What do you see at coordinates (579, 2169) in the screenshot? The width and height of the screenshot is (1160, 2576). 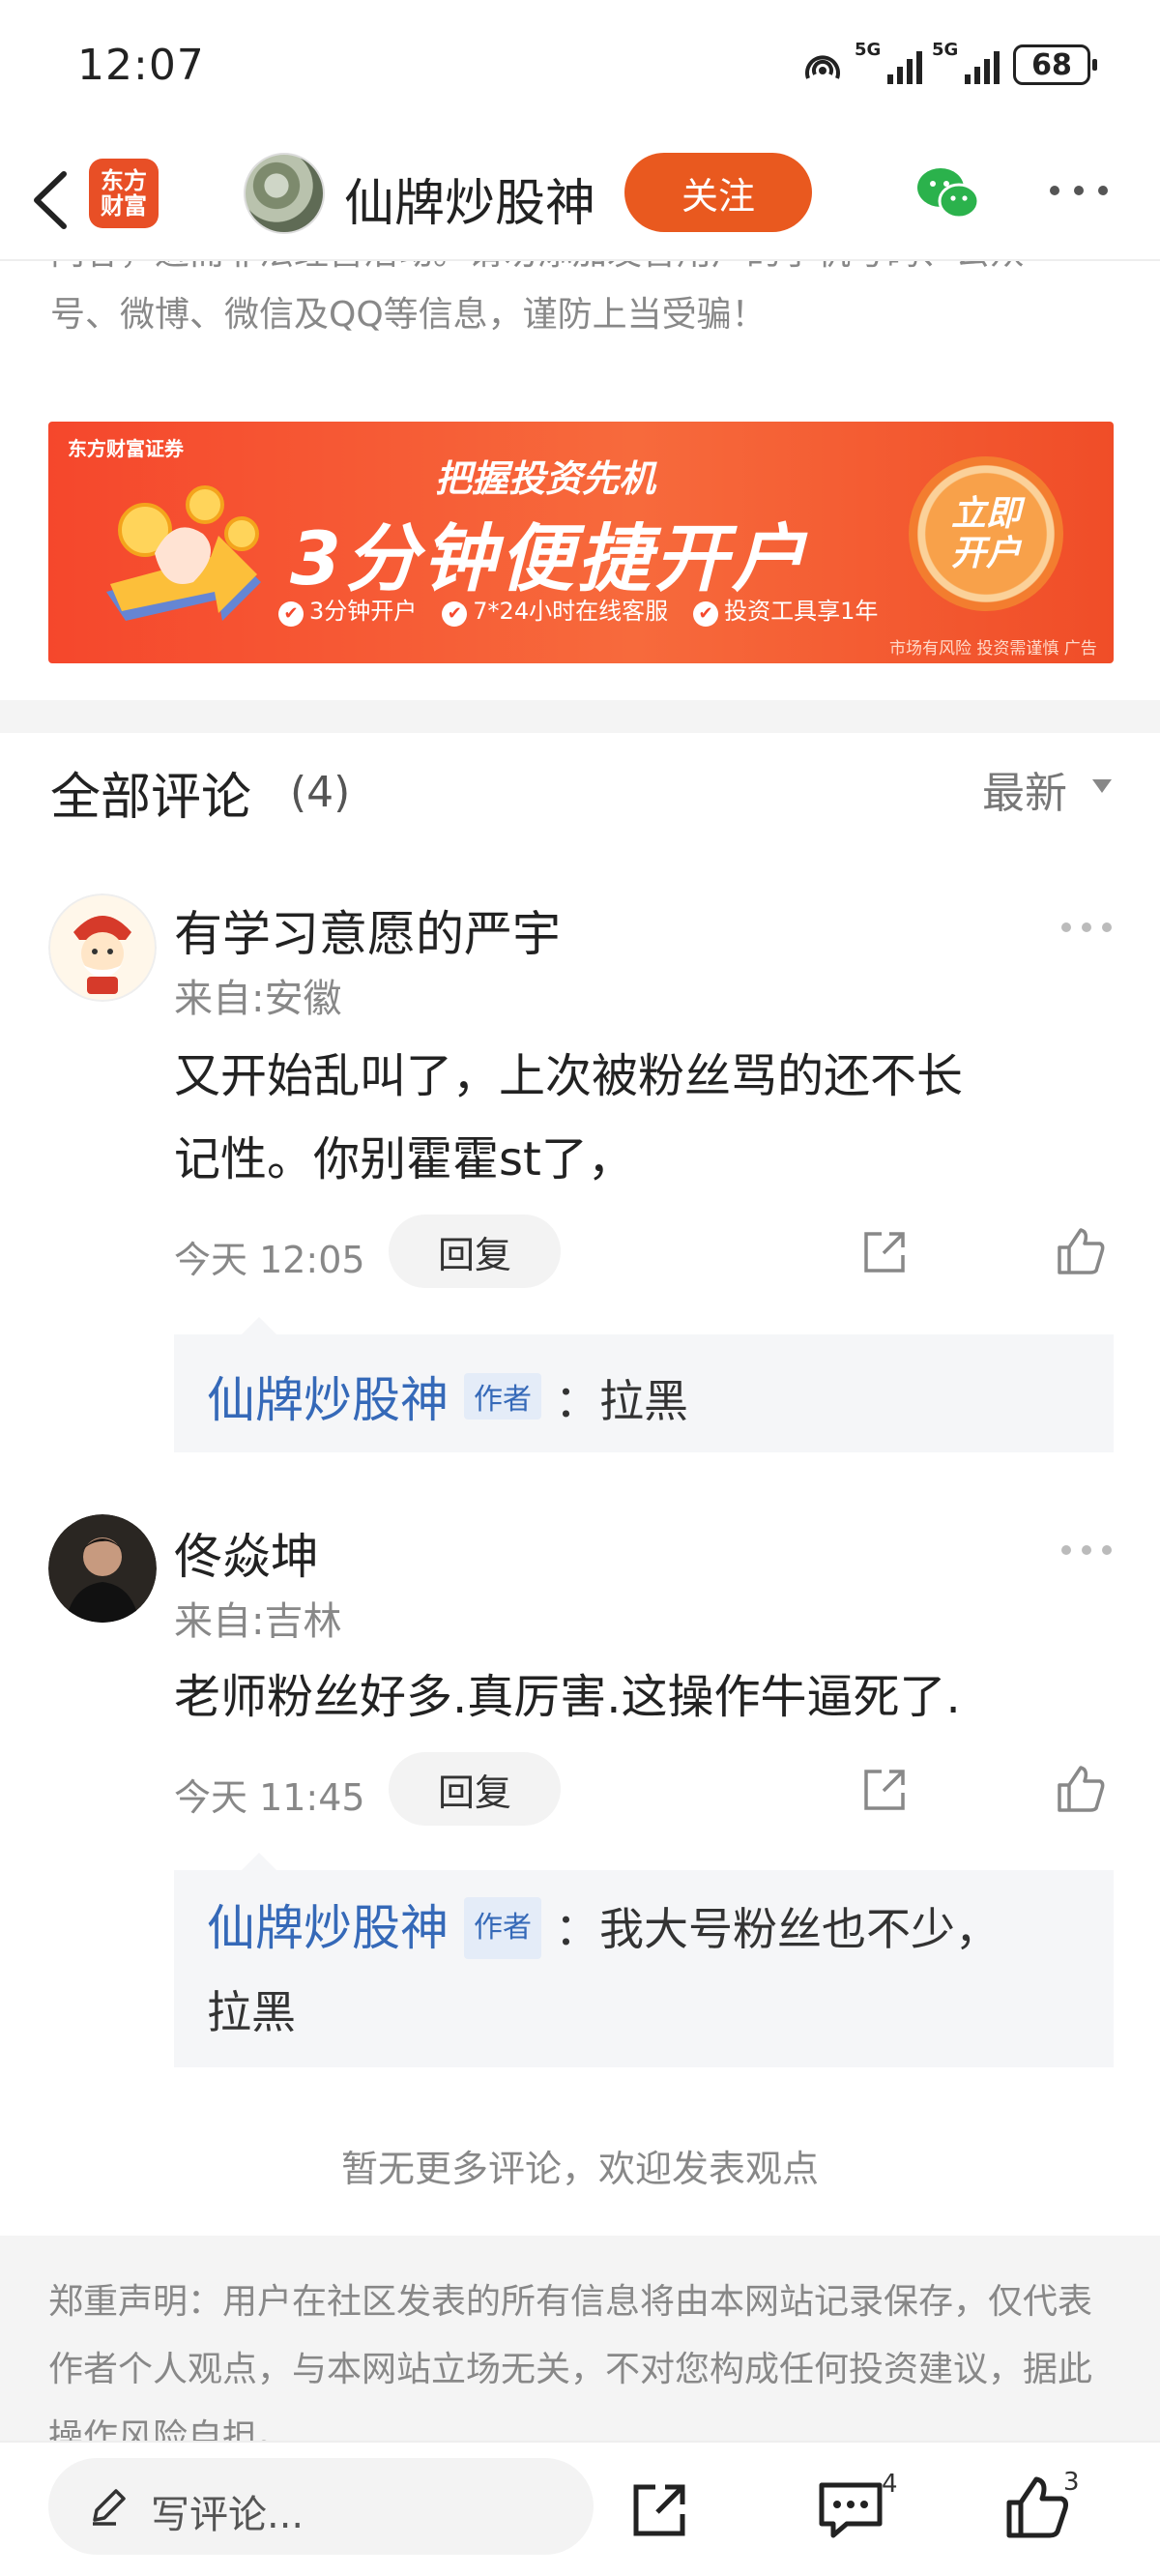 I see `no-more-comments: 暂无更多评论，欢迎发表观点` at bounding box center [579, 2169].